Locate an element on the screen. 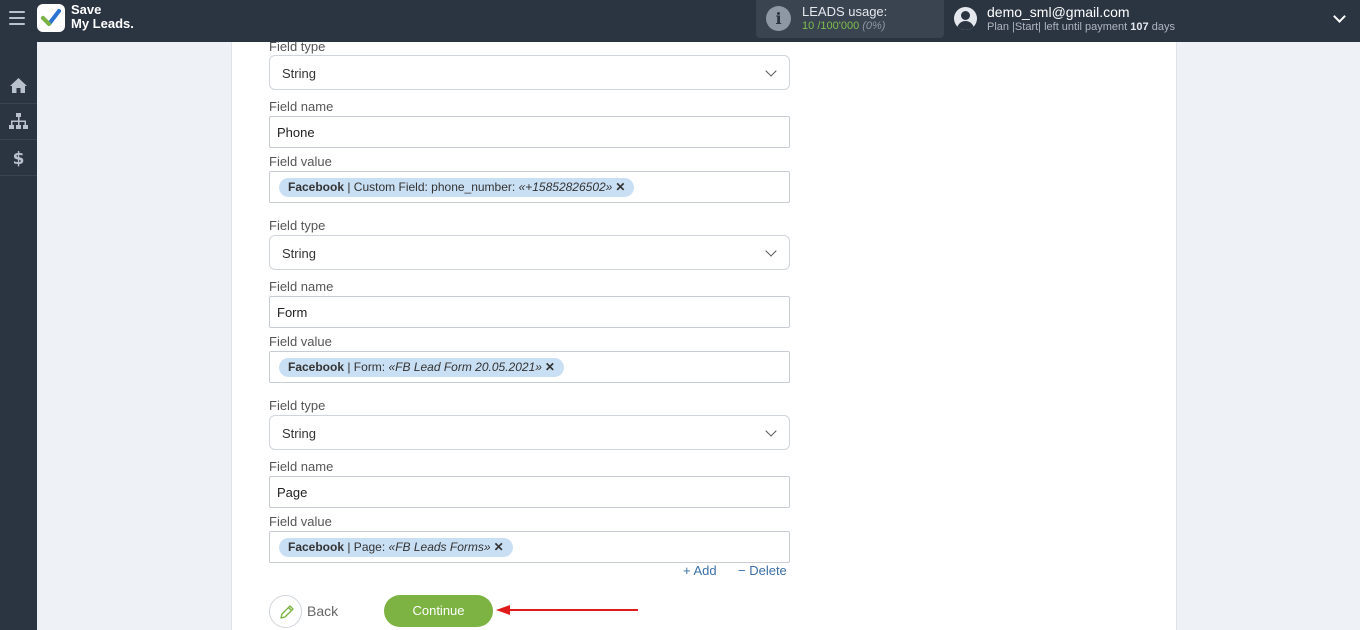  logo-line-2: My Leads. is located at coordinates (102, 23).